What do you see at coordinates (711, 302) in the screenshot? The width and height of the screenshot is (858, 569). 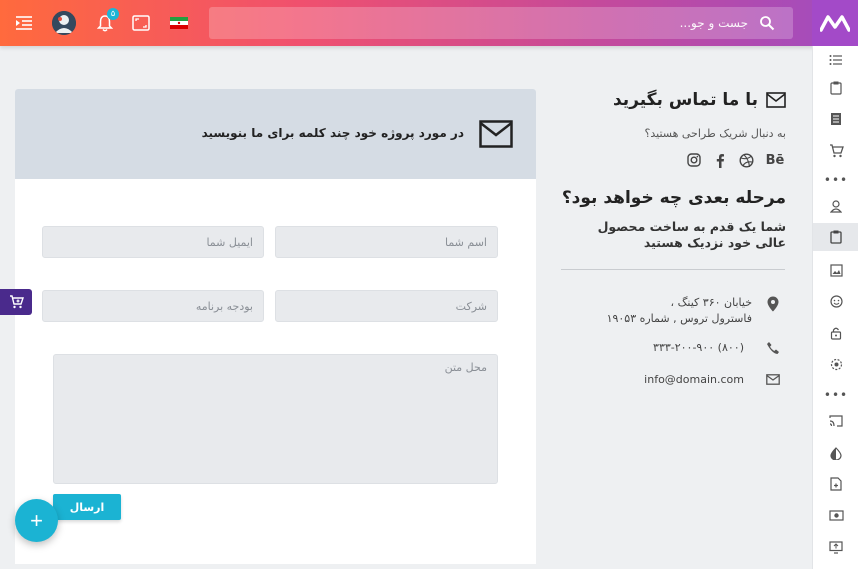 I see `address-line1: خیابان ۳۶۰ کینگ ،` at bounding box center [711, 302].